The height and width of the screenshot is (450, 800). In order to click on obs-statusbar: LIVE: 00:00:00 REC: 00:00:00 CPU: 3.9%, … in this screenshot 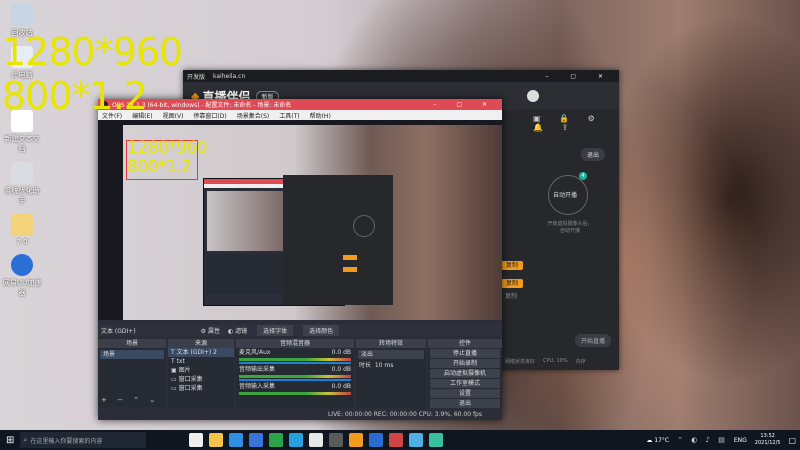, I will do `click(300, 414)`.